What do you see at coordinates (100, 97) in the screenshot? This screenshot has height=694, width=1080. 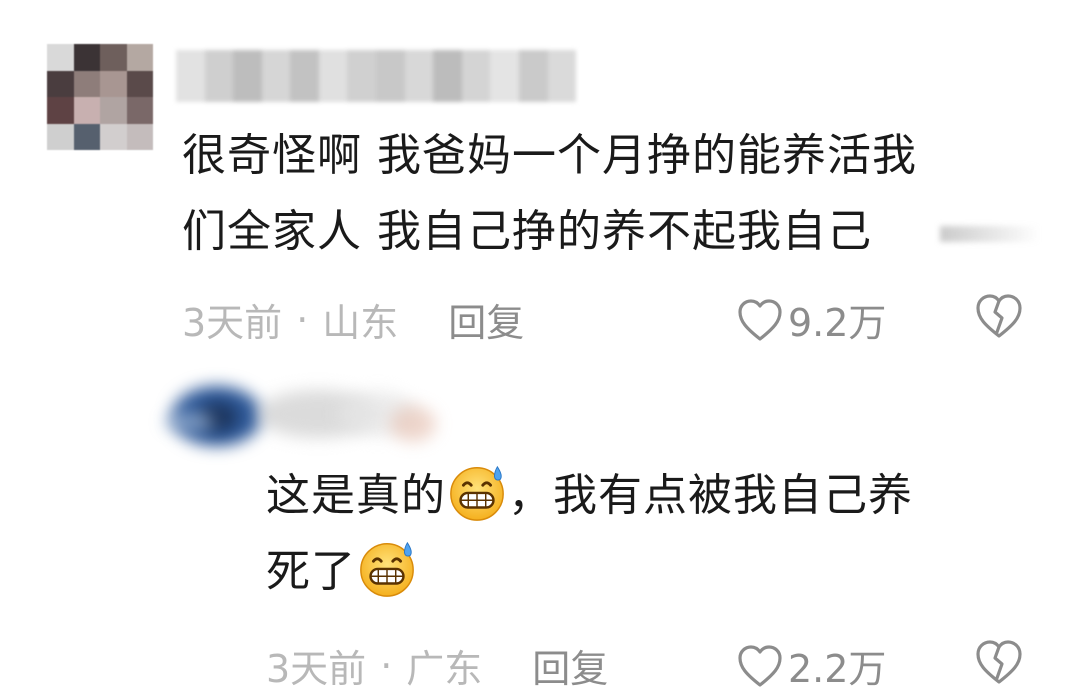 I see `avatar` at bounding box center [100, 97].